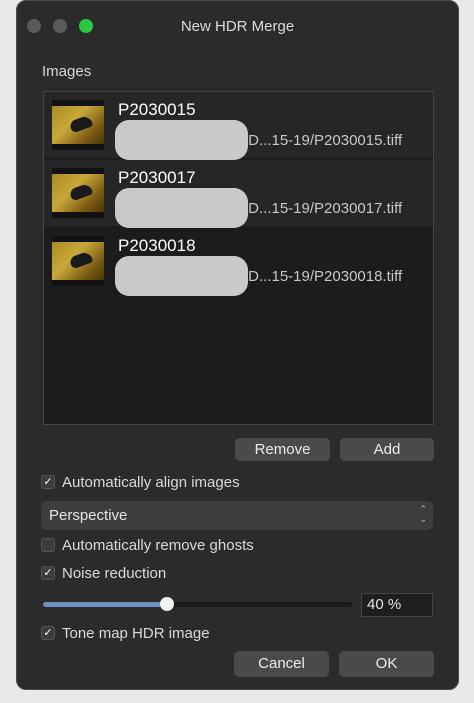  What do you see at coordinates (67, 71) in the screenshot?
I see `images-section-label: Images` at bounding box center [67, 71].